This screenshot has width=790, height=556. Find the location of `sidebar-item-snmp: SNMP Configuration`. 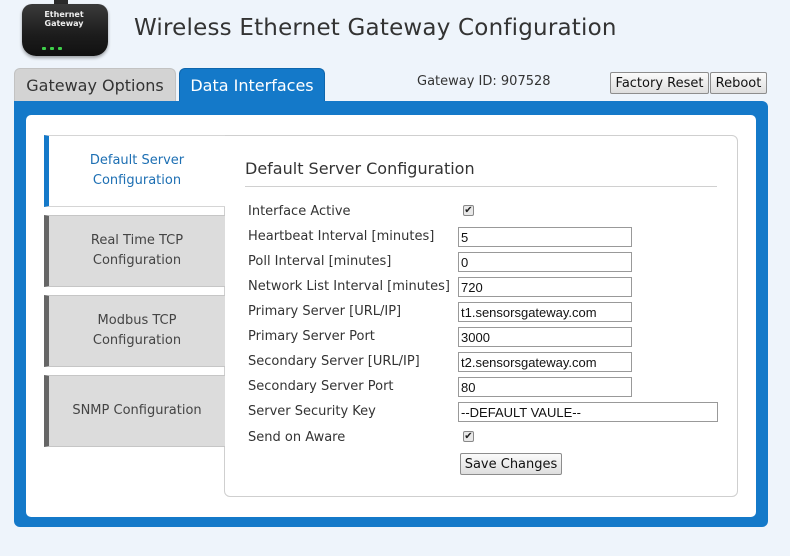

sidebar-item-snmp: SNMP Configuration is located at coordinates (134, 411).